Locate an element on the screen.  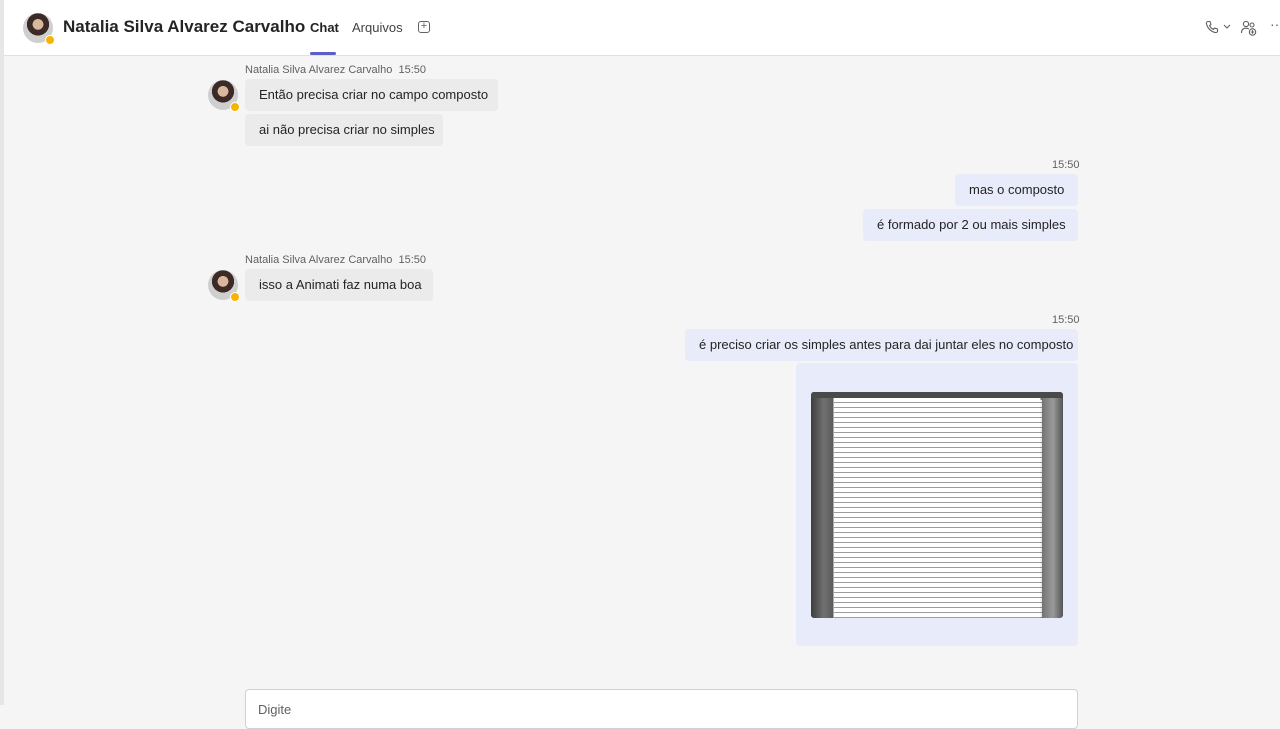
incoming-message: isso a Animati faz numa boa is located at coordinates (339, 285).